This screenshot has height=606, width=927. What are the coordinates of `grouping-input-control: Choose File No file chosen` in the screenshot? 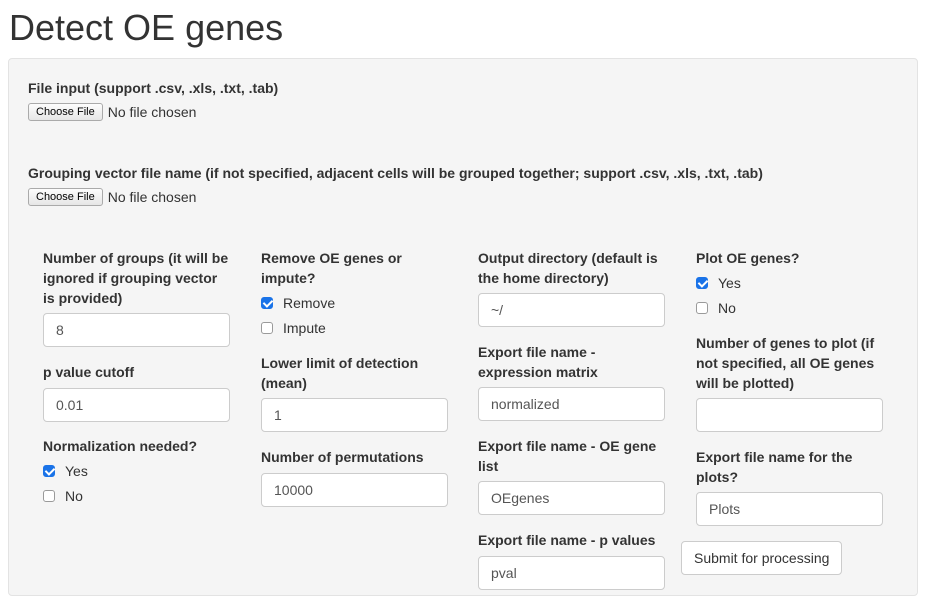 It's located at (112, 197).